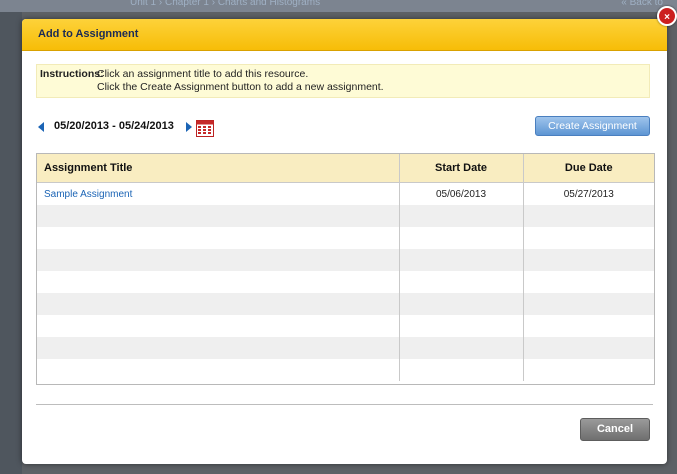  I want to click on calendar-icon, so click(205, 128).